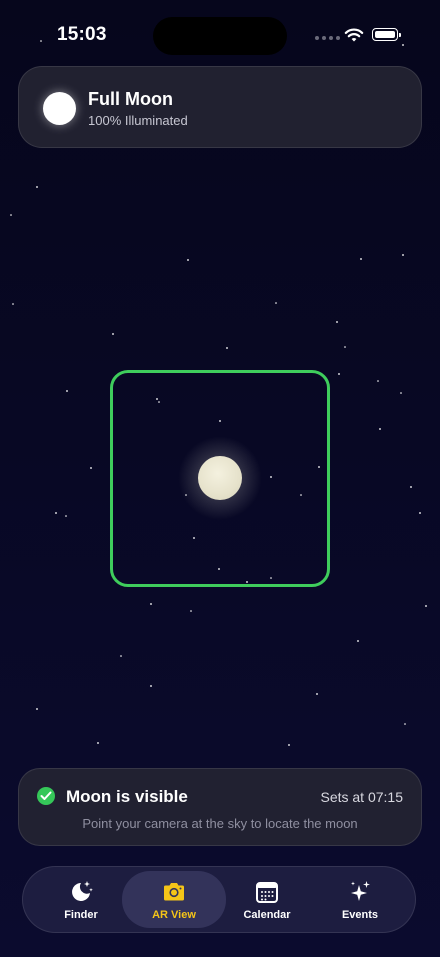  What do you see at coordinates (360, 891) in the screenshot?
I see `sparkles-icon` at bounding box center [360, 891].